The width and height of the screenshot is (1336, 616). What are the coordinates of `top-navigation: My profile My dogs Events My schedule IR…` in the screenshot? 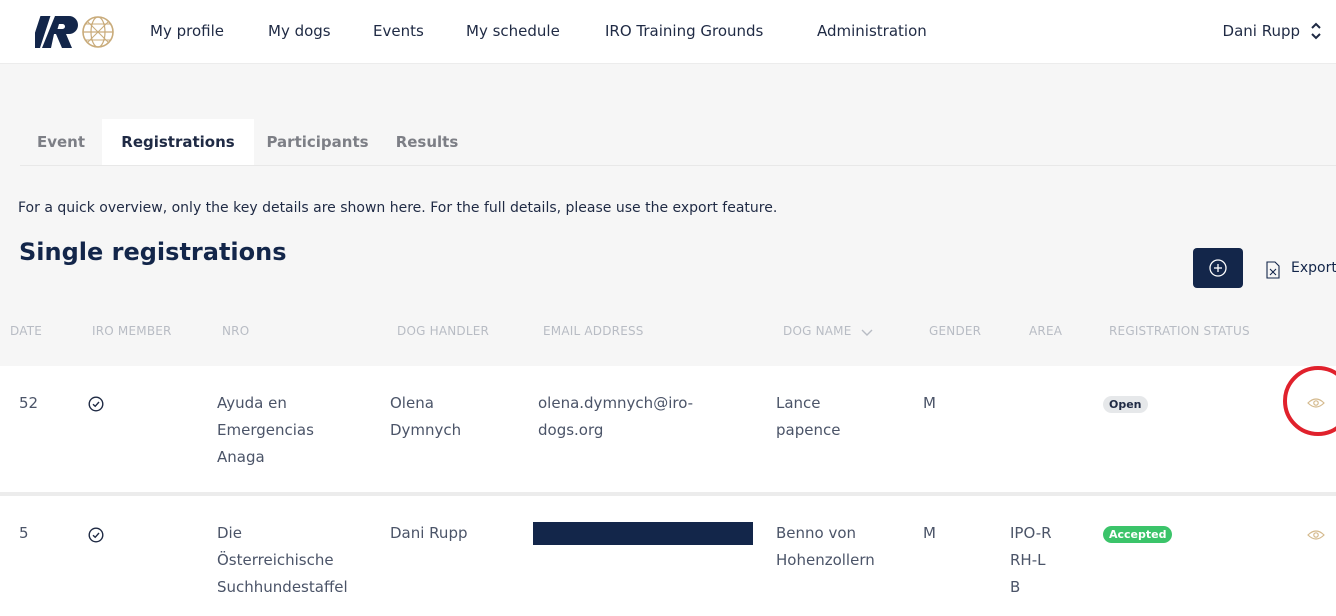 It's located at (668, 32).